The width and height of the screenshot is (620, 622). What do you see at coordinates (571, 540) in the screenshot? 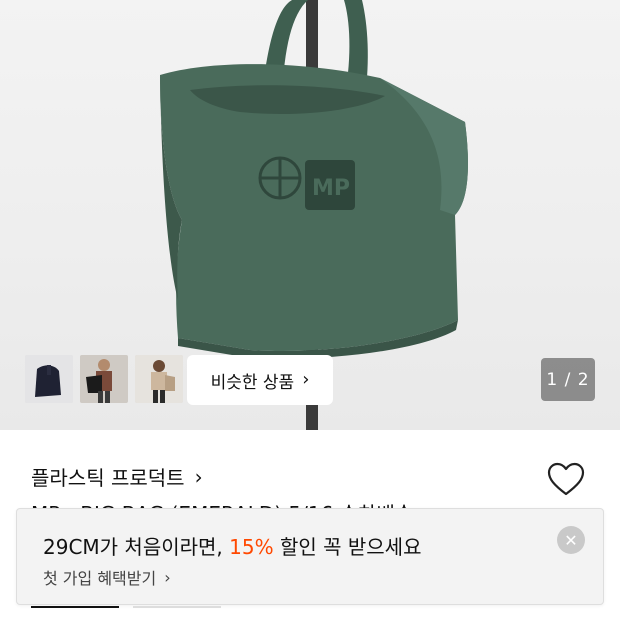
I see `close-icon: ✕` at bounding box center [571, 540].